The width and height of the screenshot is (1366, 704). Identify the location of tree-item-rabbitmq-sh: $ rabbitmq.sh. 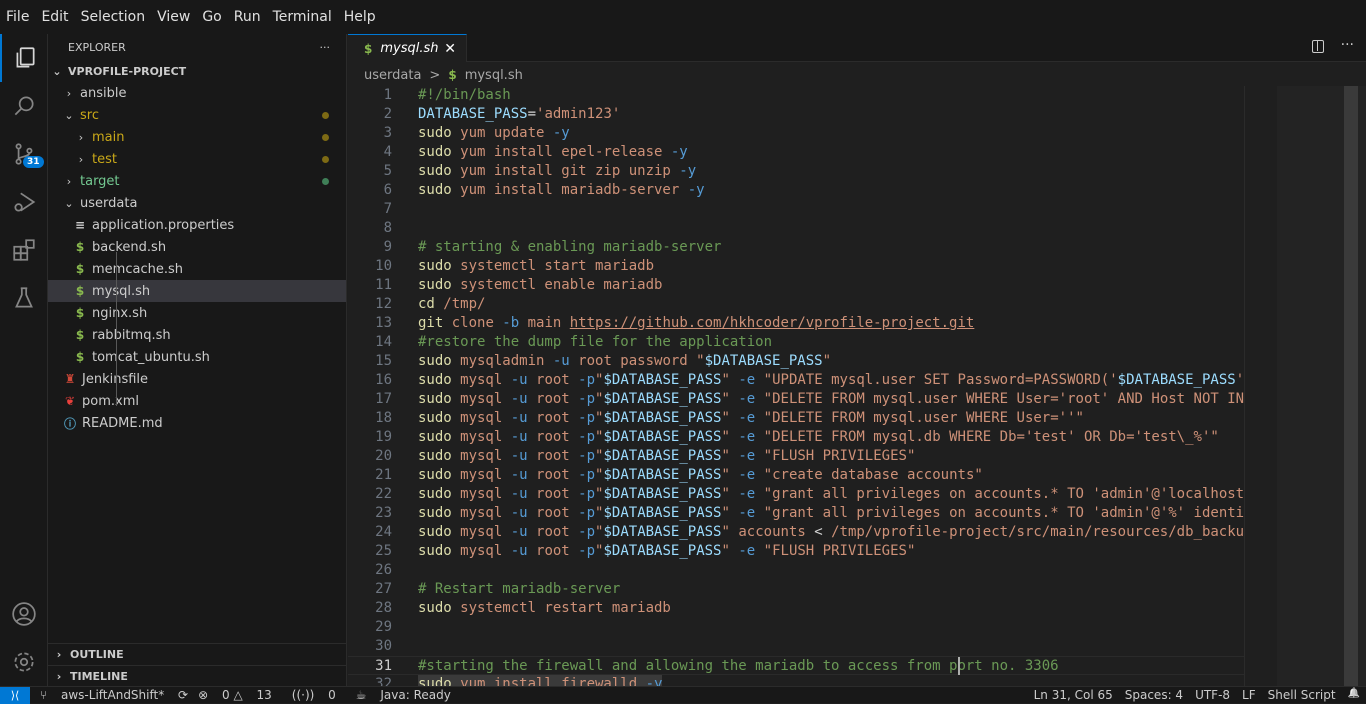
(197, 335).